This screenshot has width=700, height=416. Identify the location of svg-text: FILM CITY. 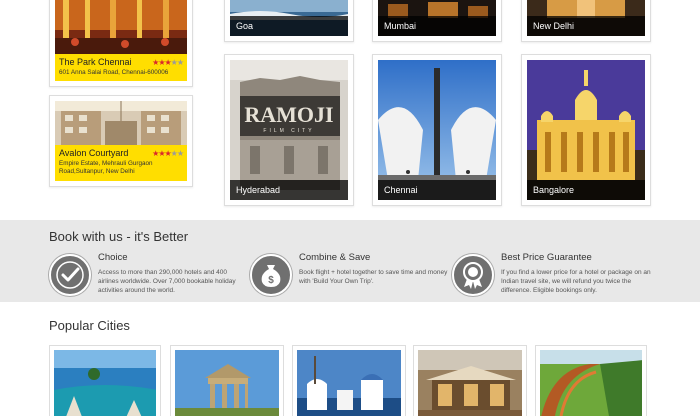
(288, 131).